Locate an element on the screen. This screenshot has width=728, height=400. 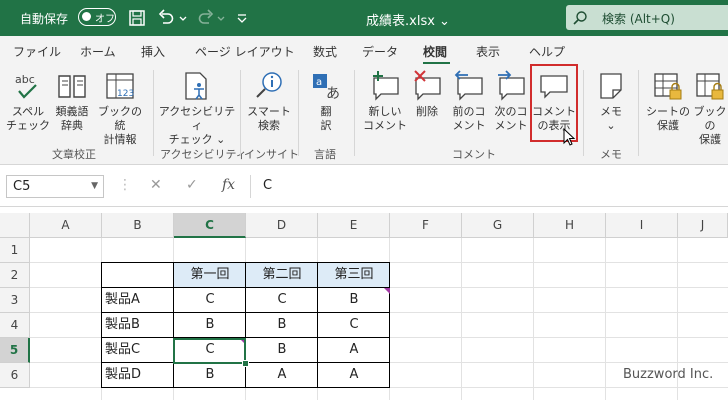
toggle-knob is located at coordinates (86, 16).